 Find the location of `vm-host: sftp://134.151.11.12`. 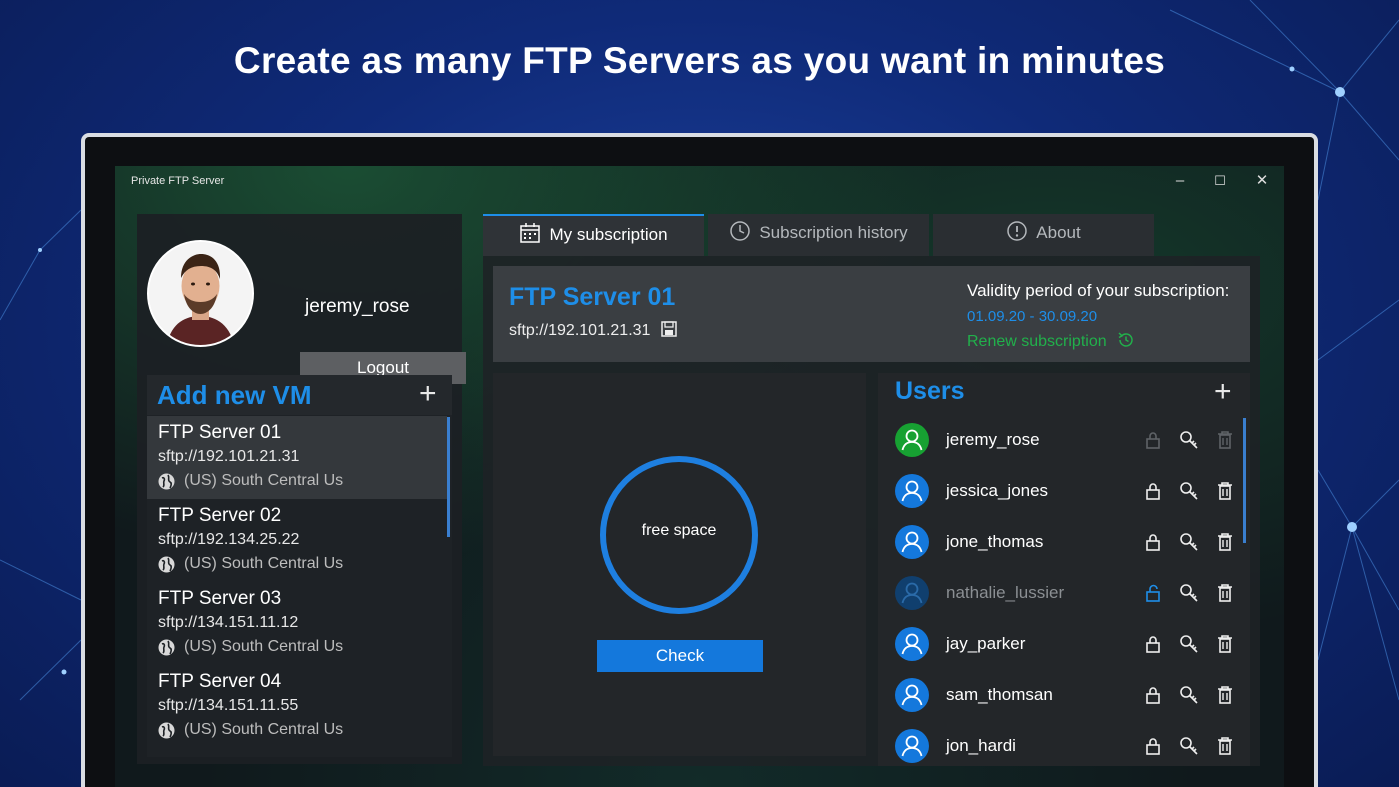

vm-host: sftp://134.151.11.12 is located at coordinates (228, 622).